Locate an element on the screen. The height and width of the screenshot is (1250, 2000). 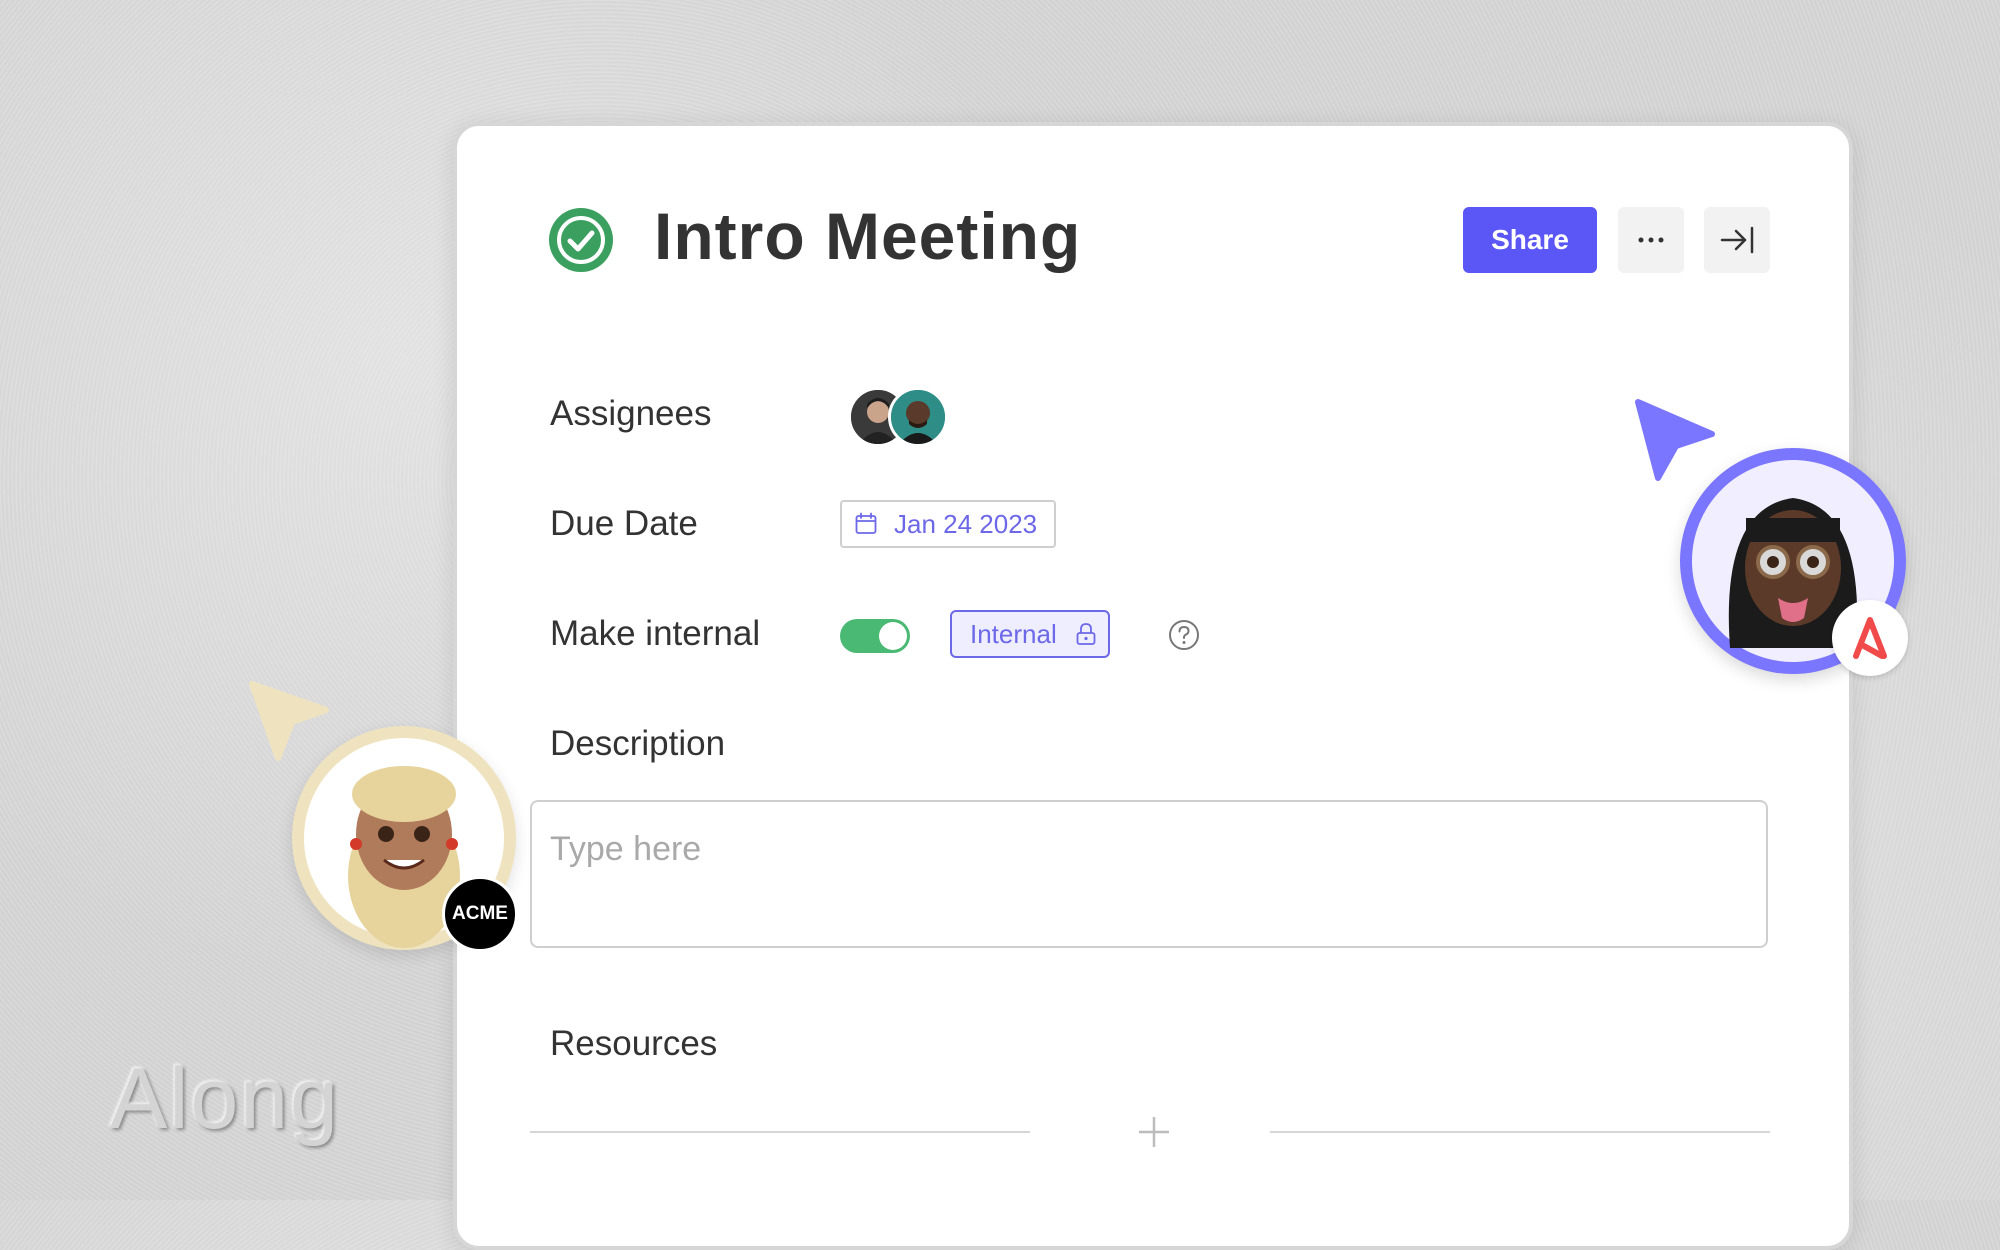
more-horizontal-icon is located at coordinates (1651, 240).